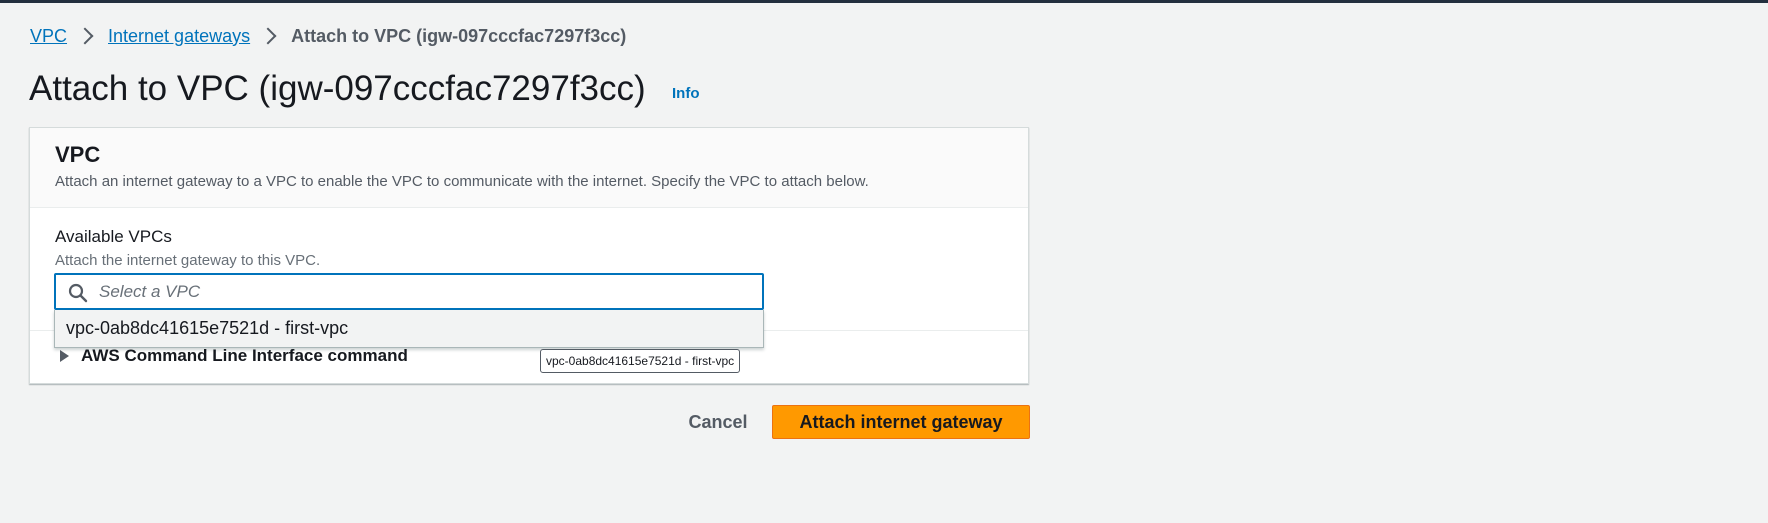 The height and width of the screenshot is (523, 1768). I want to click on cli-command-label: AWS Command Line Interface command, so click(244, 355).